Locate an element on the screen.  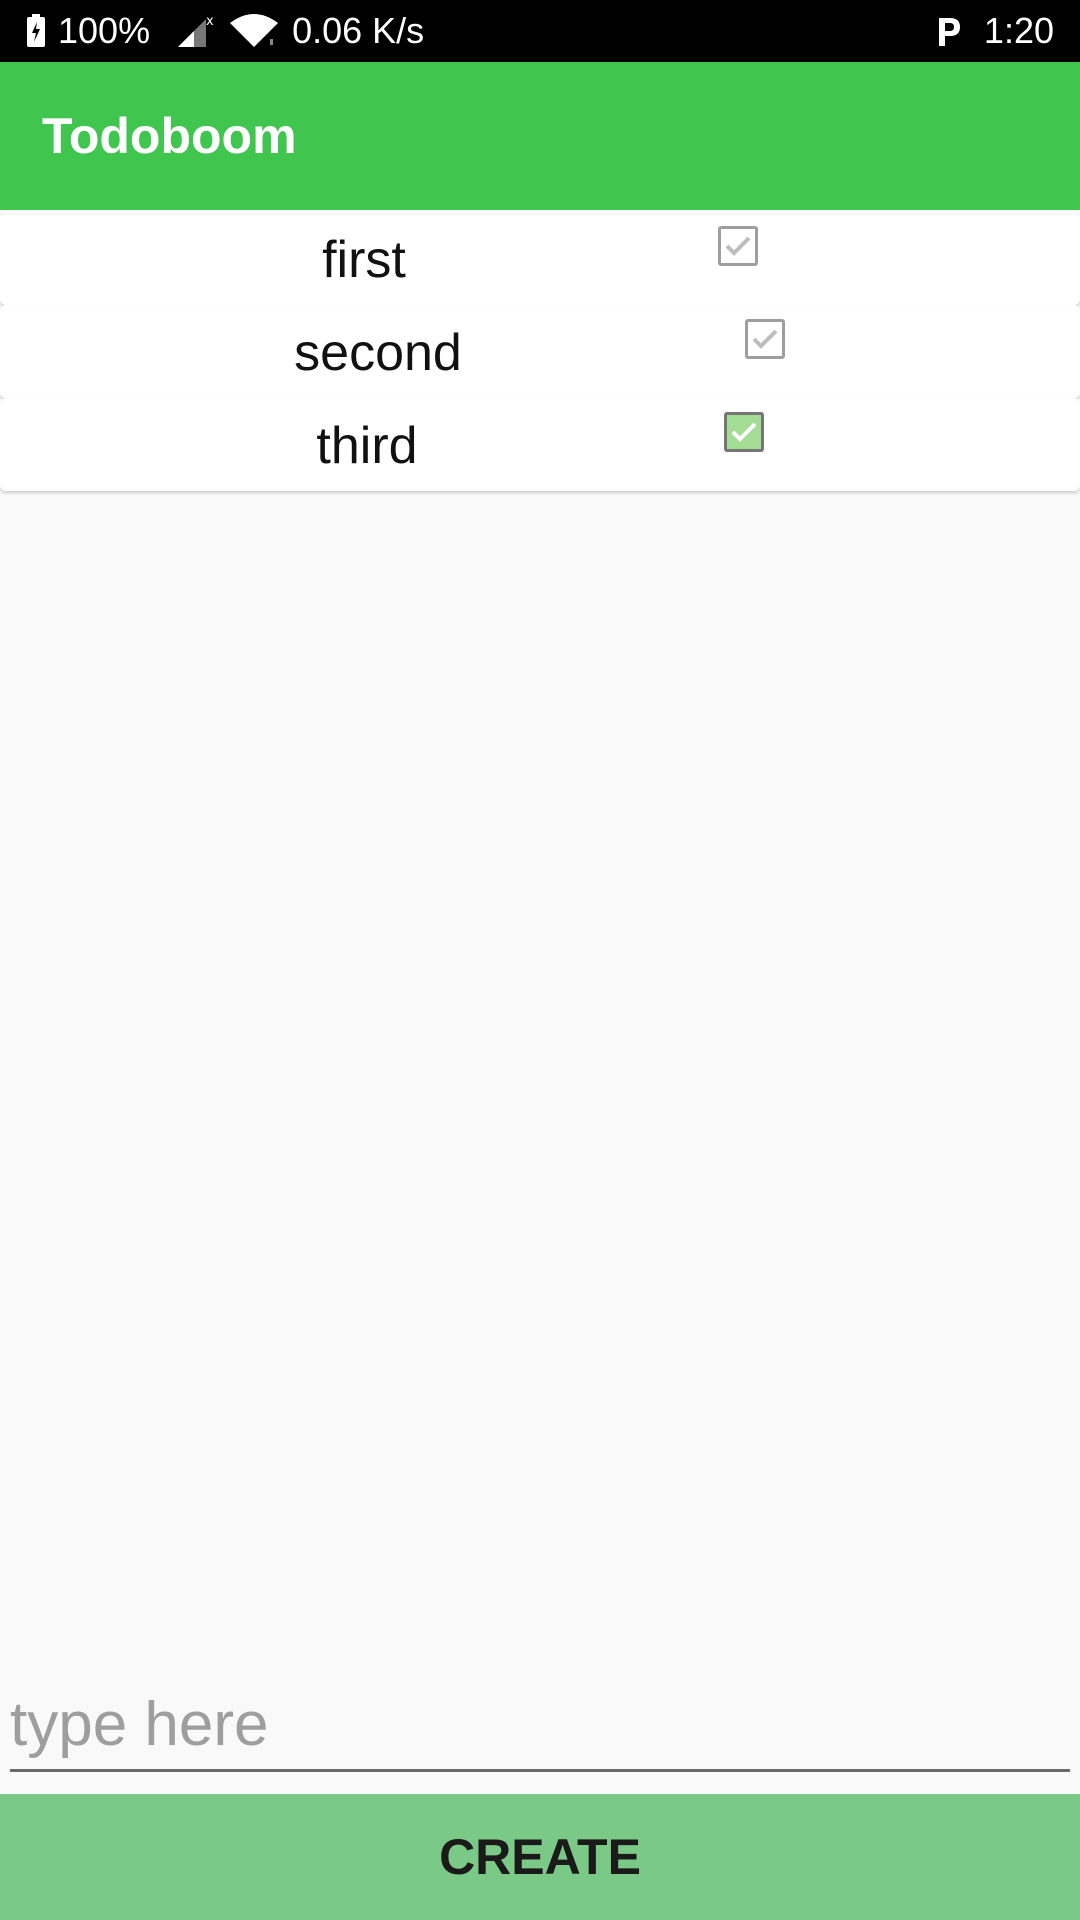
todo-input-field is located at coordinates (540, 1726).